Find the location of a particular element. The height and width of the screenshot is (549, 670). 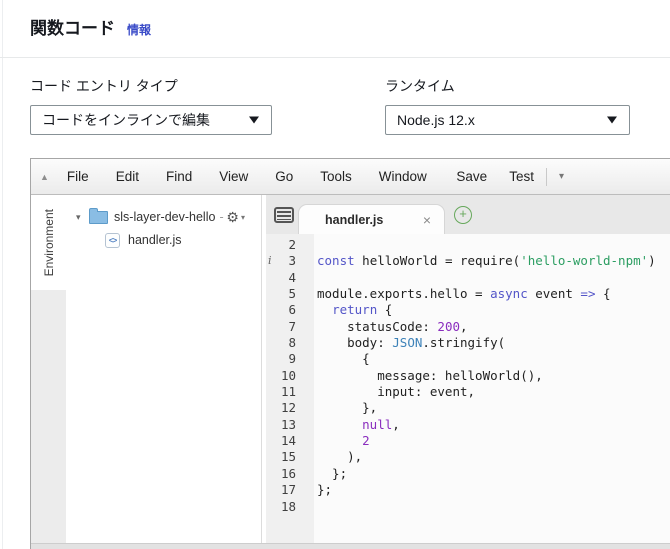

test-dropdown-icon: ▾ is located at coordinates (561, 176).